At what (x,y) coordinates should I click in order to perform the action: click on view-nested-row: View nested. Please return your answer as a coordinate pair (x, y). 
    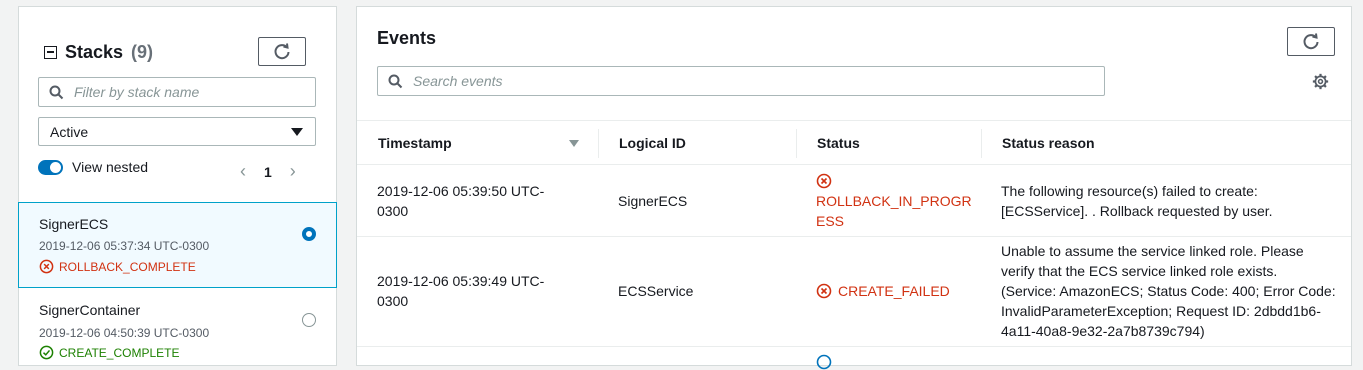
    Looking at the image, I should click on (93, 167).